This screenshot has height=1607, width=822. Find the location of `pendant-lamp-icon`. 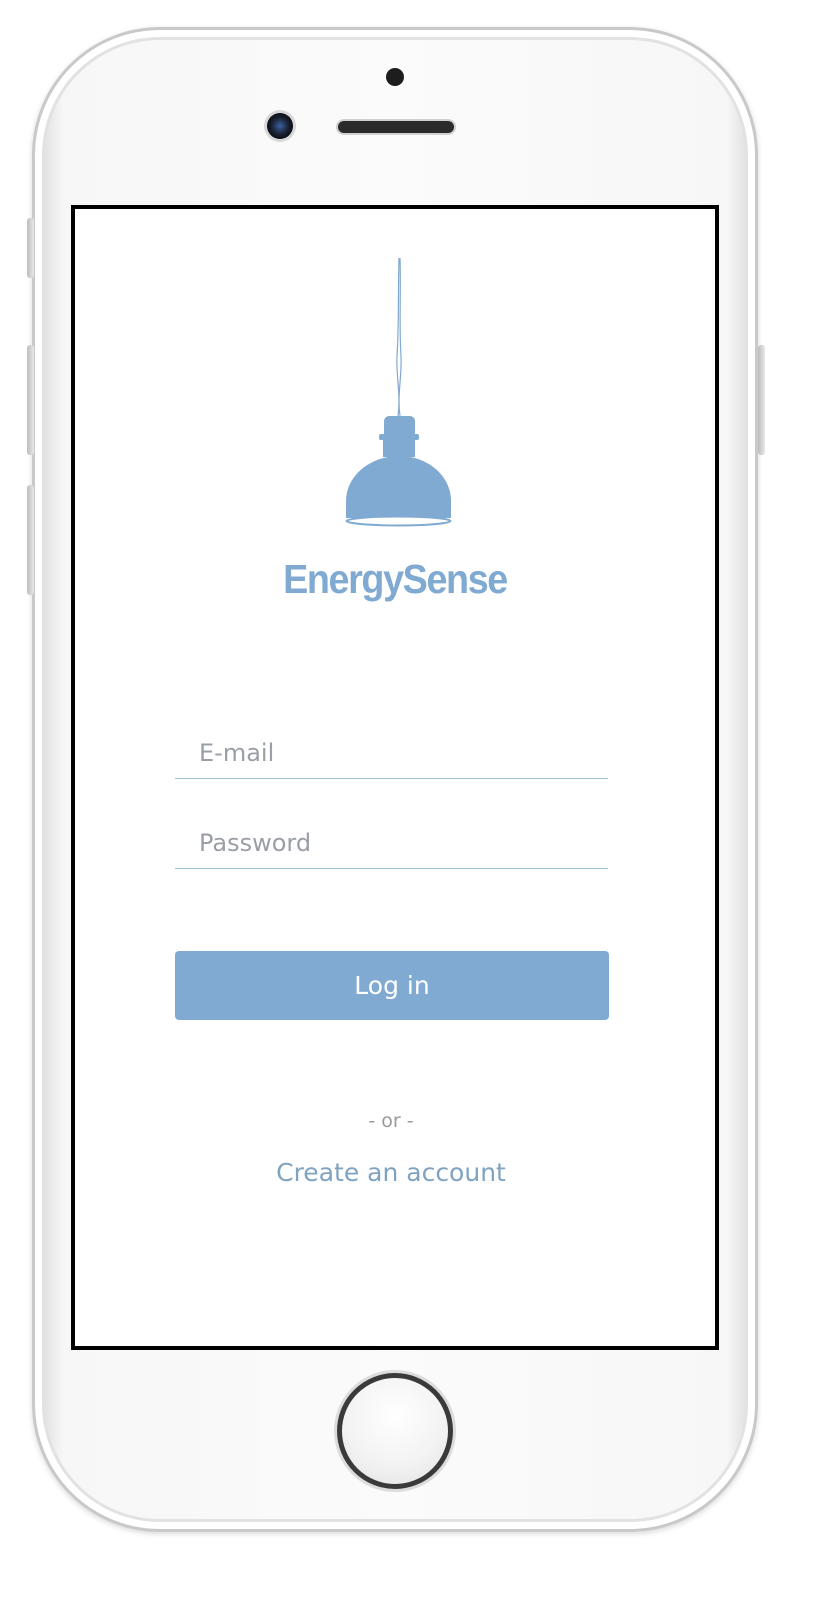

pendant-lamp-icon is located at coordinates (398, 392).